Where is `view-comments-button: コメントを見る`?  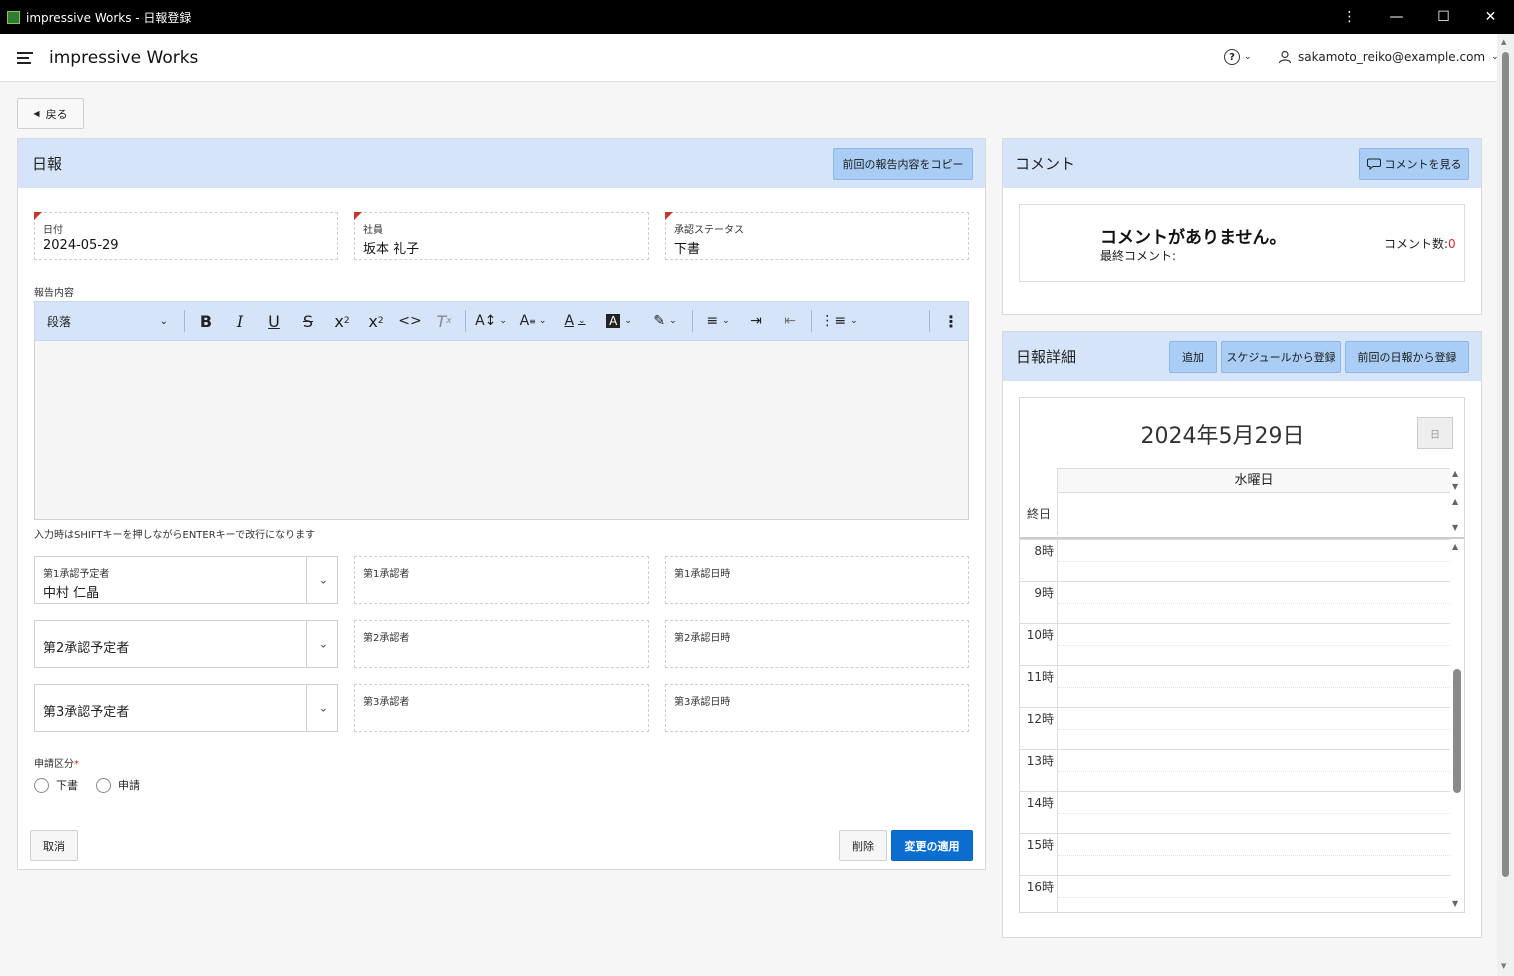 view-comments-button: コメントを見る is located at coordinates (1414, 164).